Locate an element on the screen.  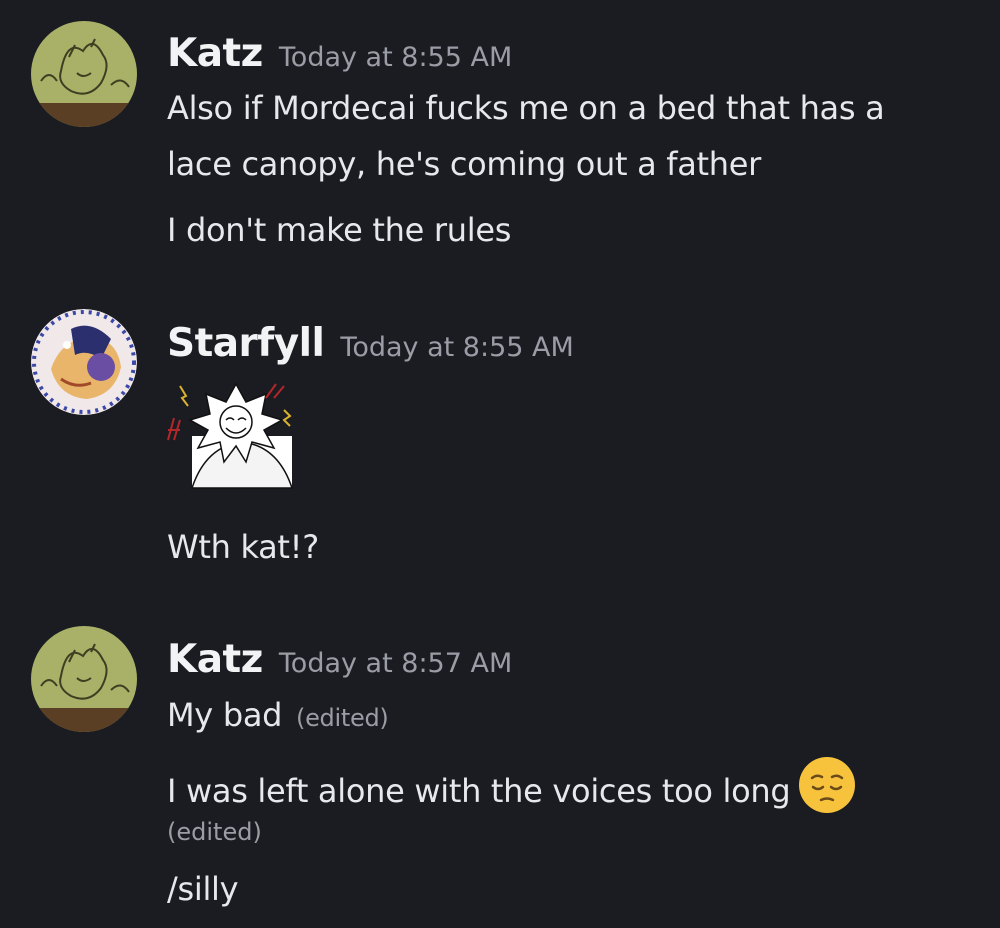
message-header: Katz Today at 8:55 AM is located at coordinates (339, 53).